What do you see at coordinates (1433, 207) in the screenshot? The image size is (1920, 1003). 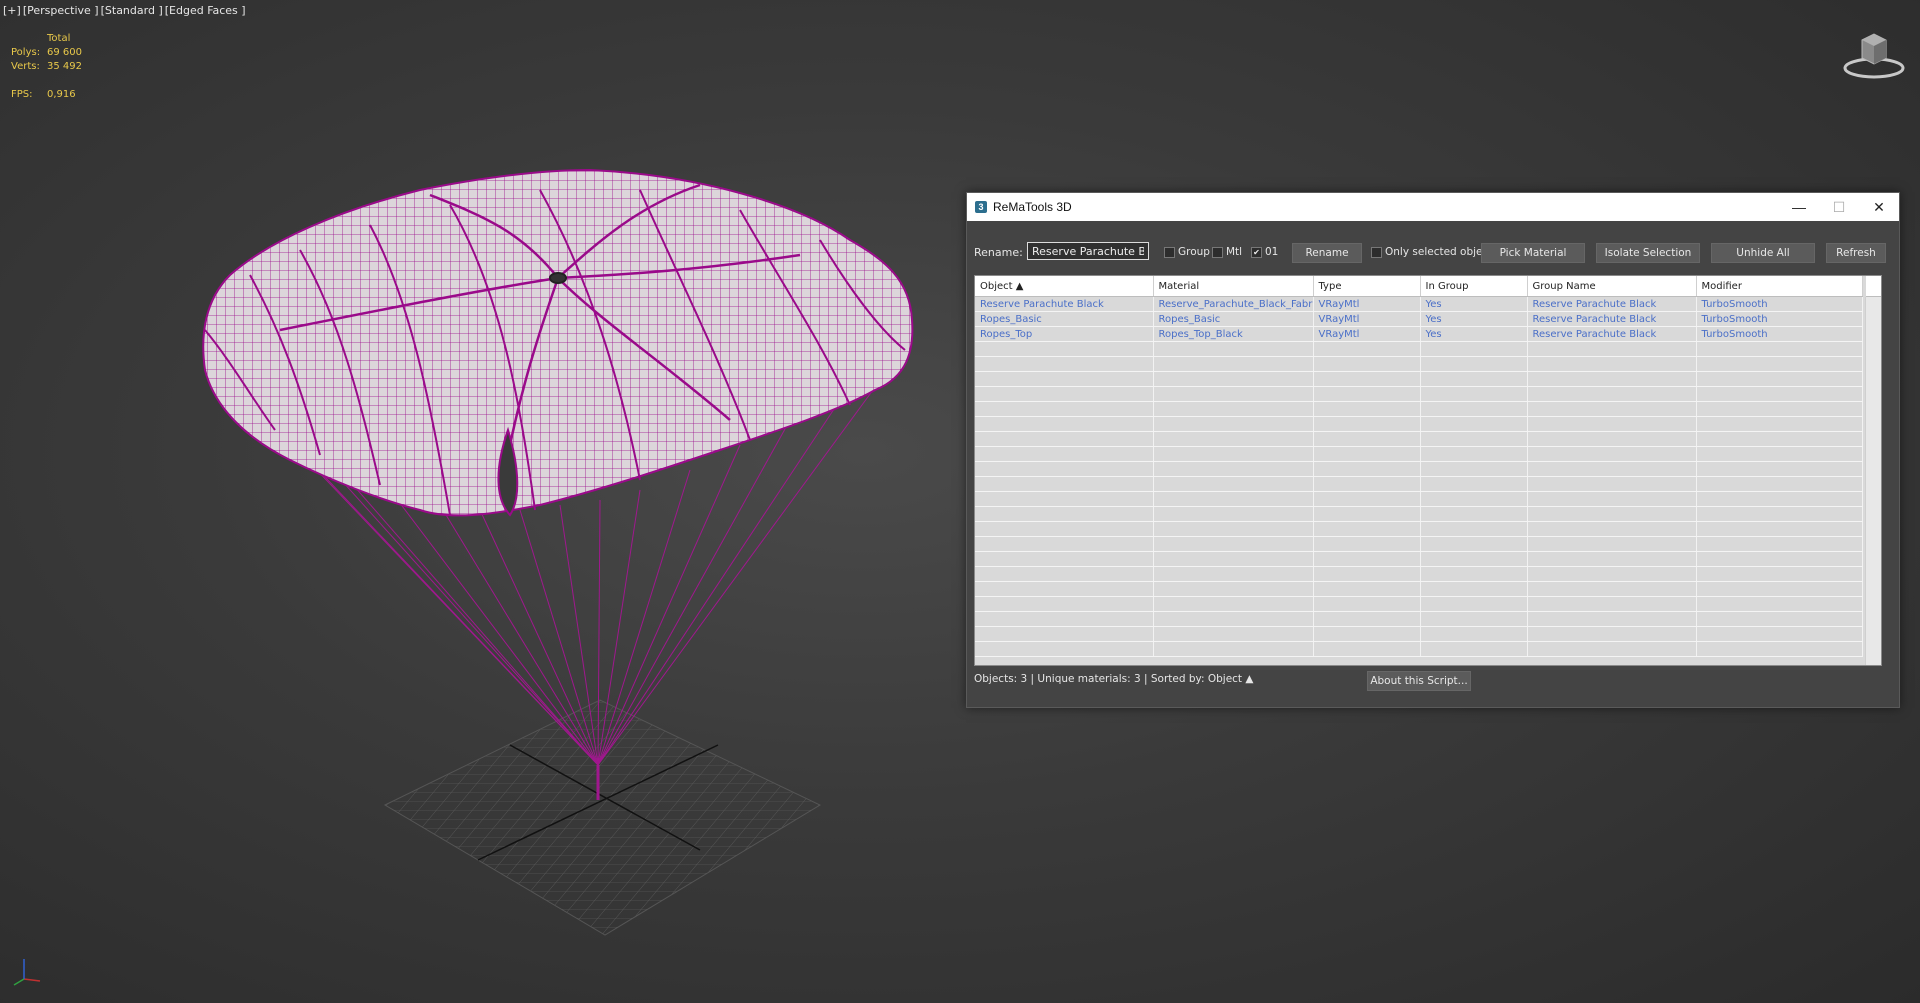 I see `dialog-titlebar: 3 ReMaTools 3D — ☐ ✕` at bounding box center [1433, 207].